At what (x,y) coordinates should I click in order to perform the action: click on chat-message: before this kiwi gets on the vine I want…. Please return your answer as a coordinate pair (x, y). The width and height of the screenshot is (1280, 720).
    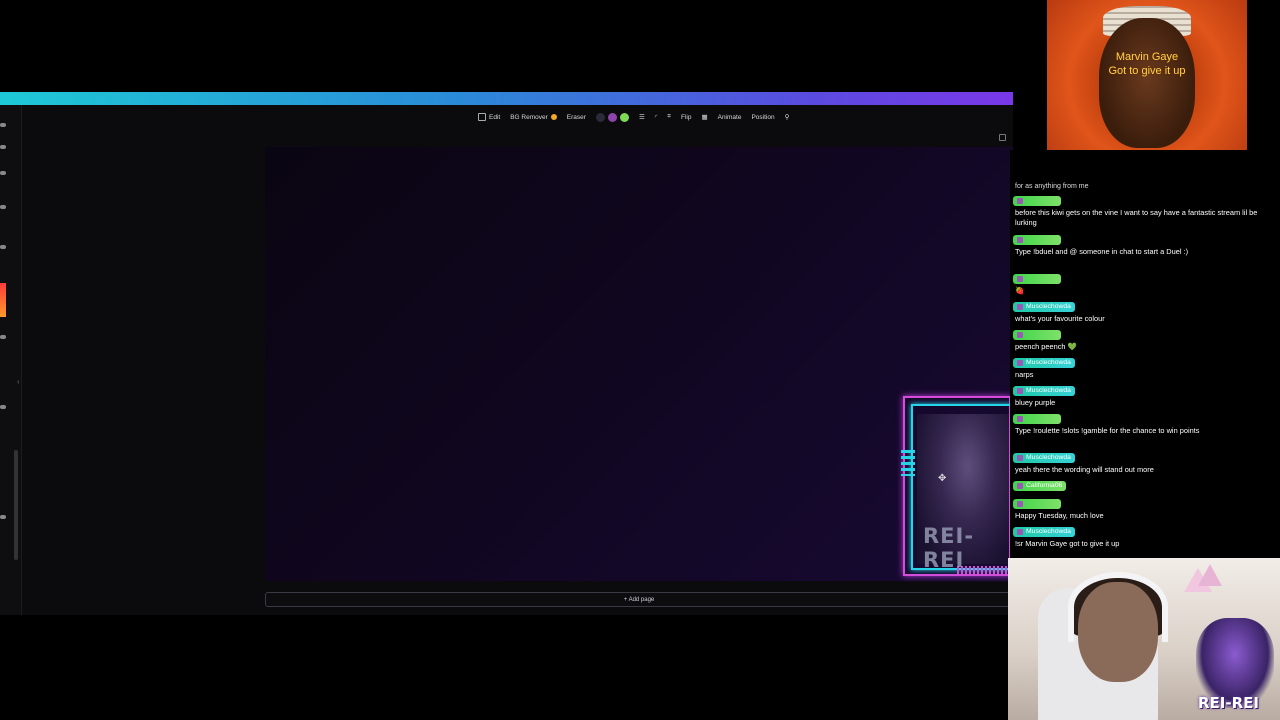
    Looking at the image, I should click on (1141, 212).